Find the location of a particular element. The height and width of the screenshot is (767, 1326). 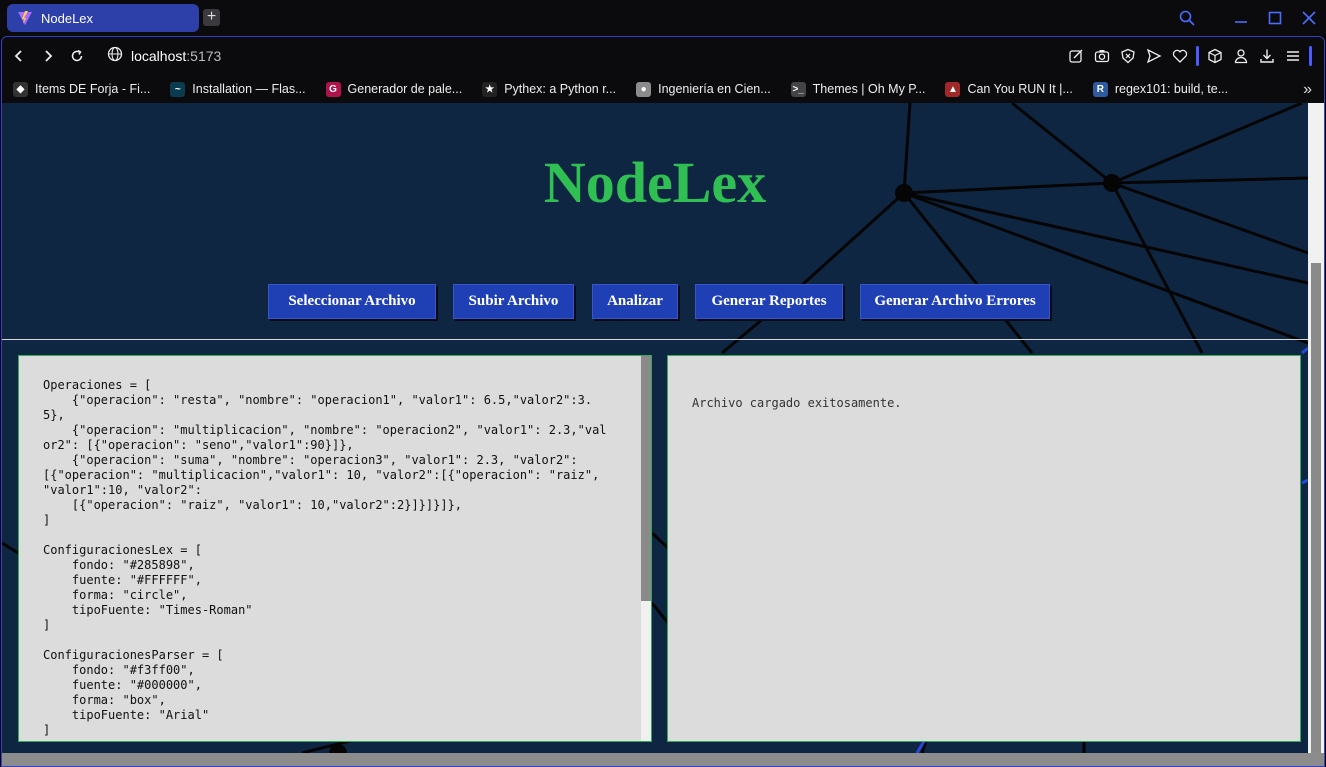

bookmark-favicon-icon: G is located at coordinates (333, 89).